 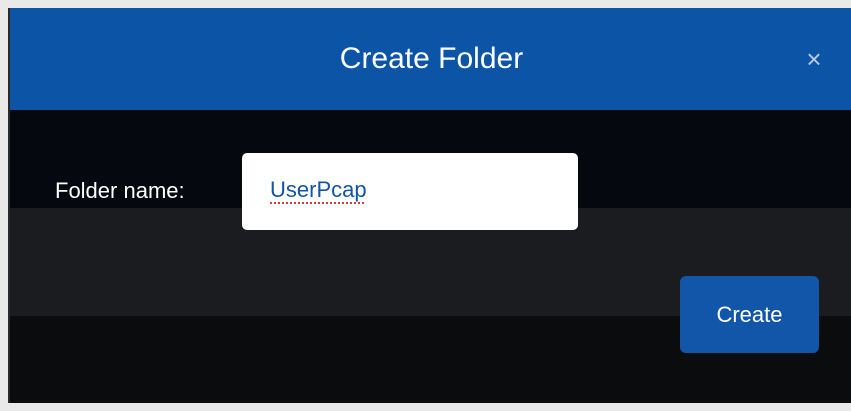 What do you see at coordinates (814, 59) in the screenshot?
I see `close-icon: ×` at bounding box center [814, 59].